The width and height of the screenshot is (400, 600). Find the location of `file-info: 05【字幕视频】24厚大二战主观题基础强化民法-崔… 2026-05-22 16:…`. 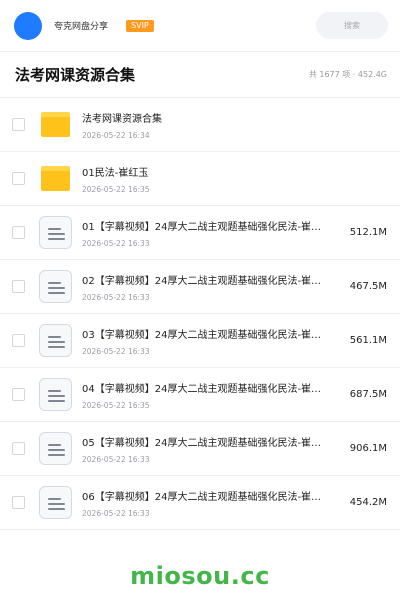

file-info: 05【字幕视频】24厚大二战主观题基础强化民法-崔… 2026-05-22 16:… is located at coordinates (212, 449).